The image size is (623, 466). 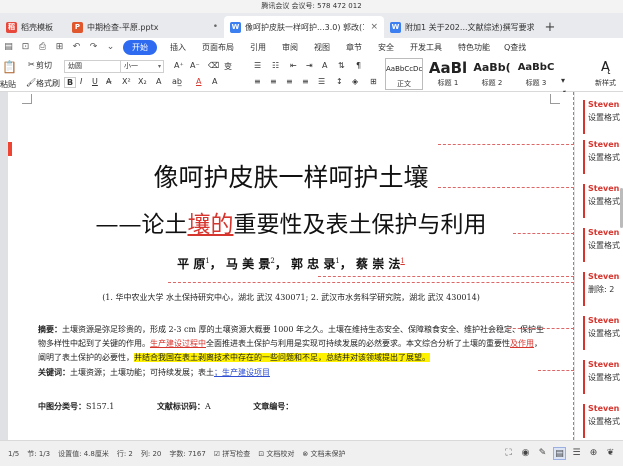 What do you see at coordinates (44, 65) in the screenshot?
I see `cut-label: 剪切` at bounding box center [44, 65].